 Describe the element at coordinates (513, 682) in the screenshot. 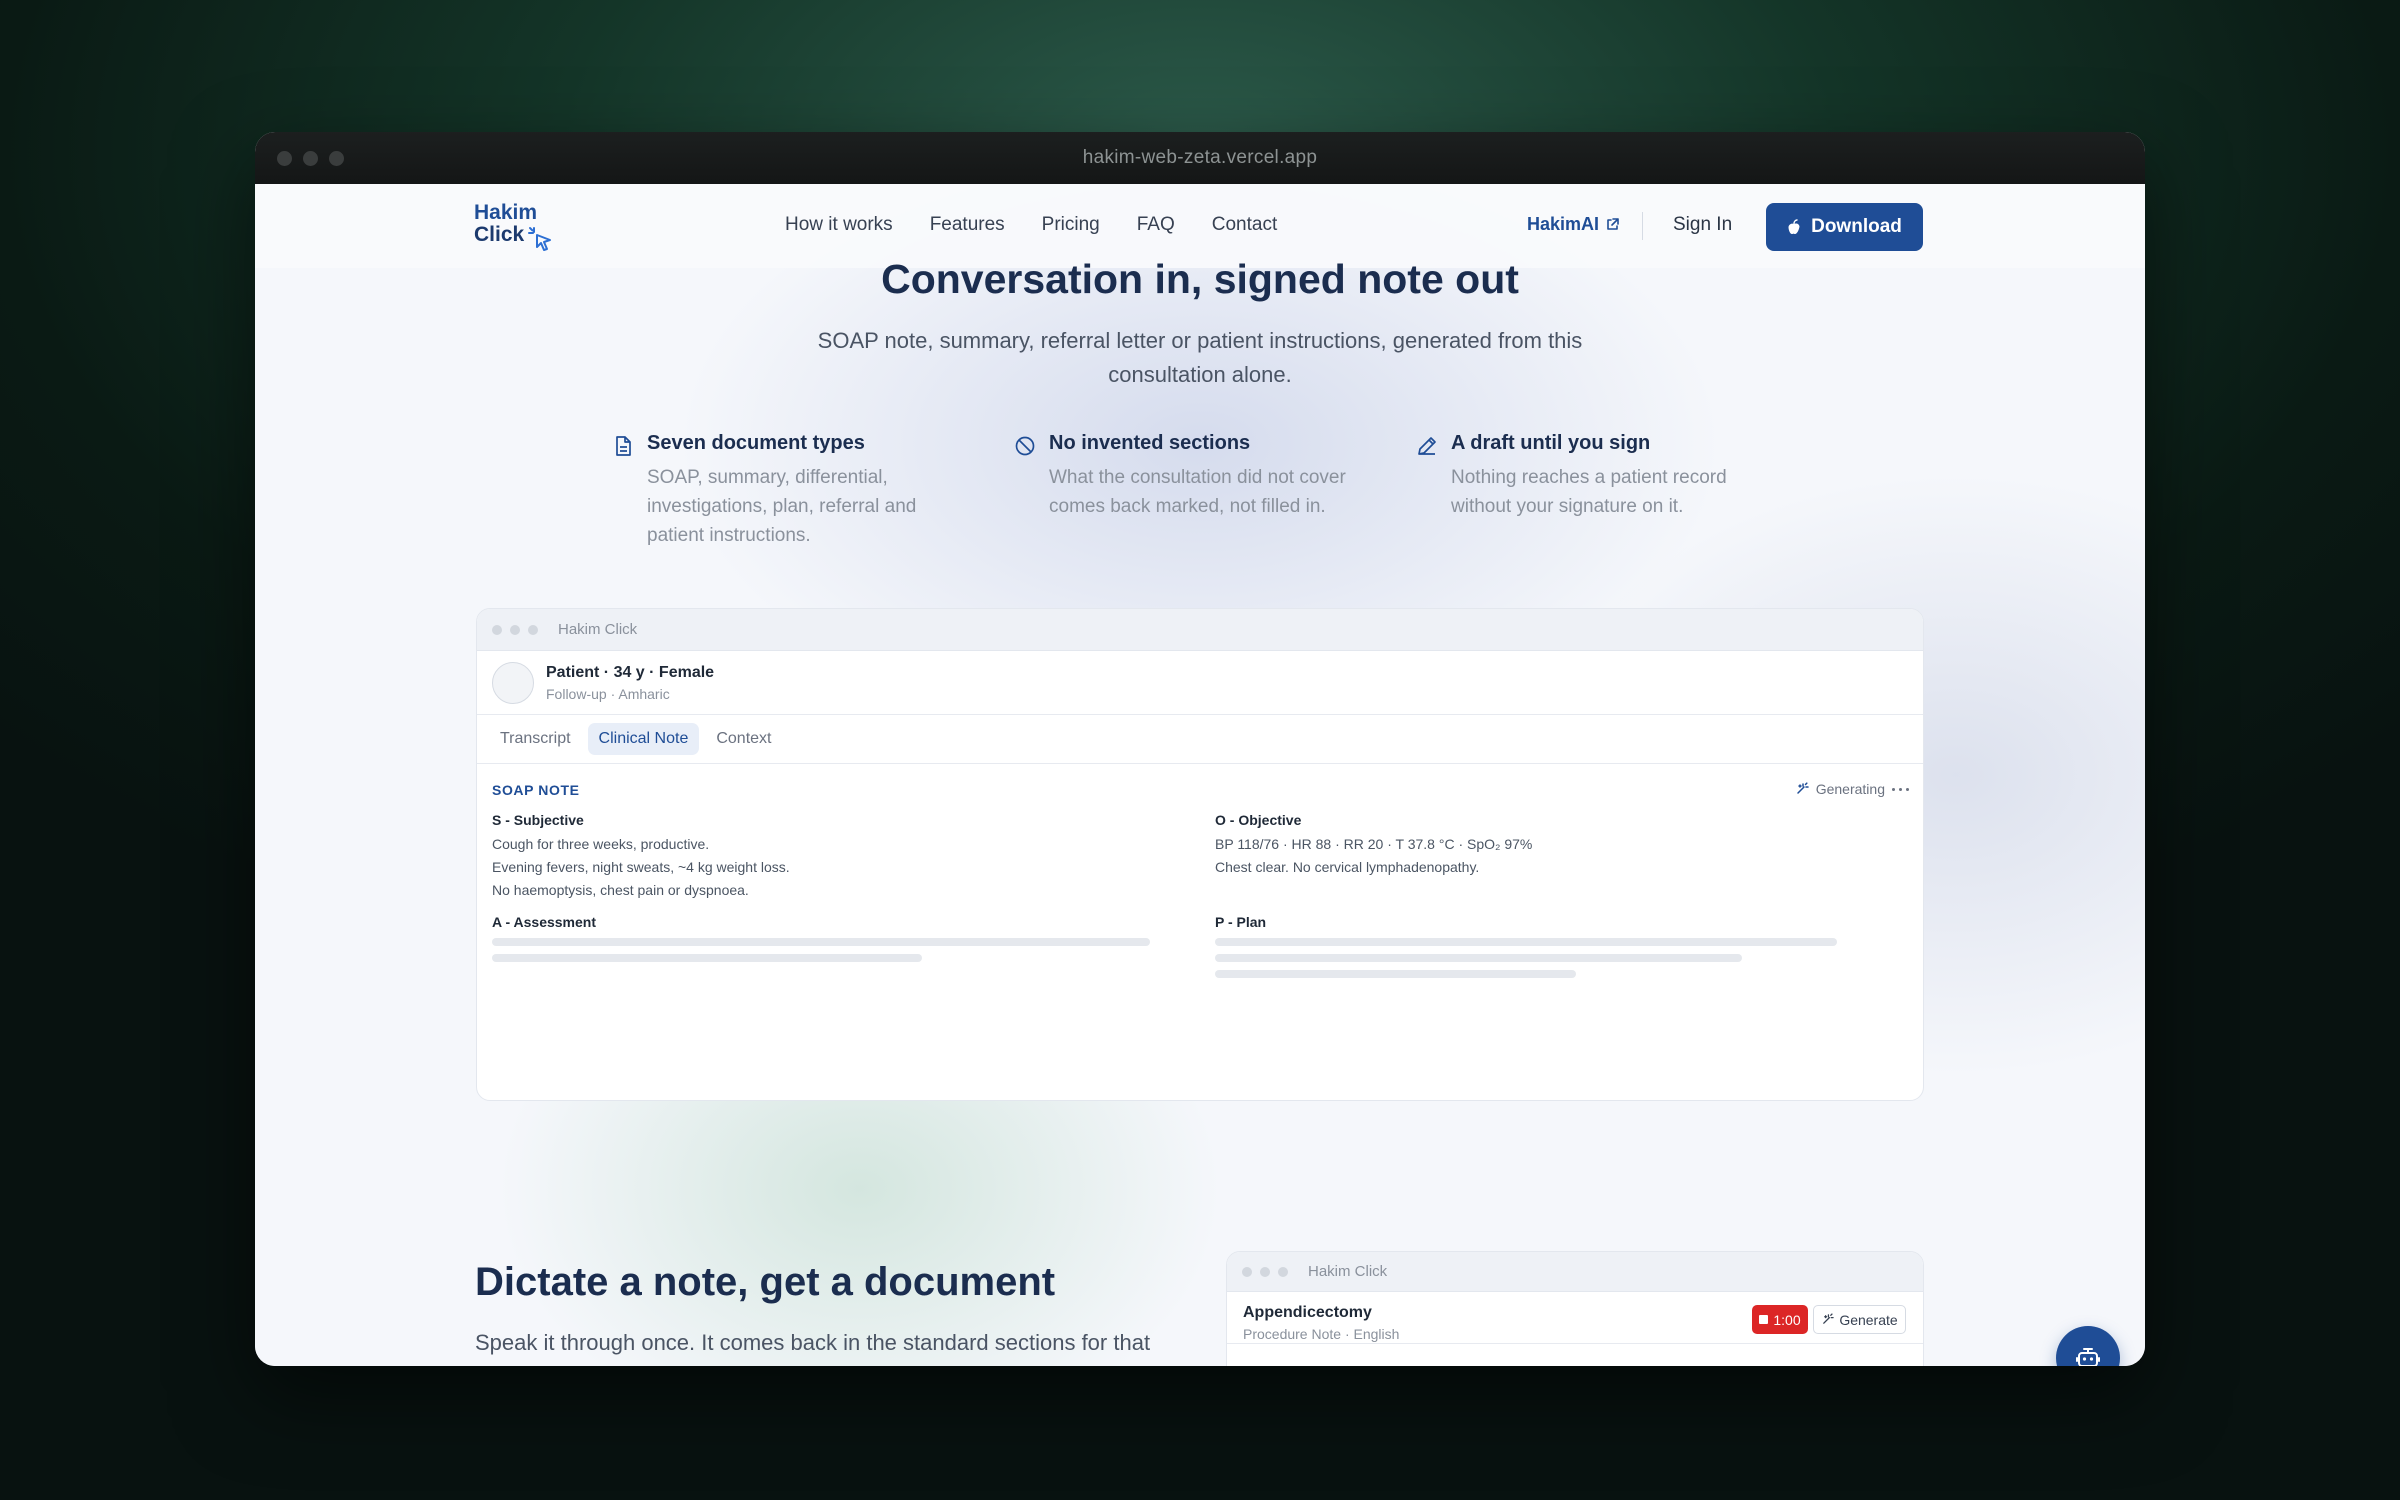

I see `avatar` at that location.